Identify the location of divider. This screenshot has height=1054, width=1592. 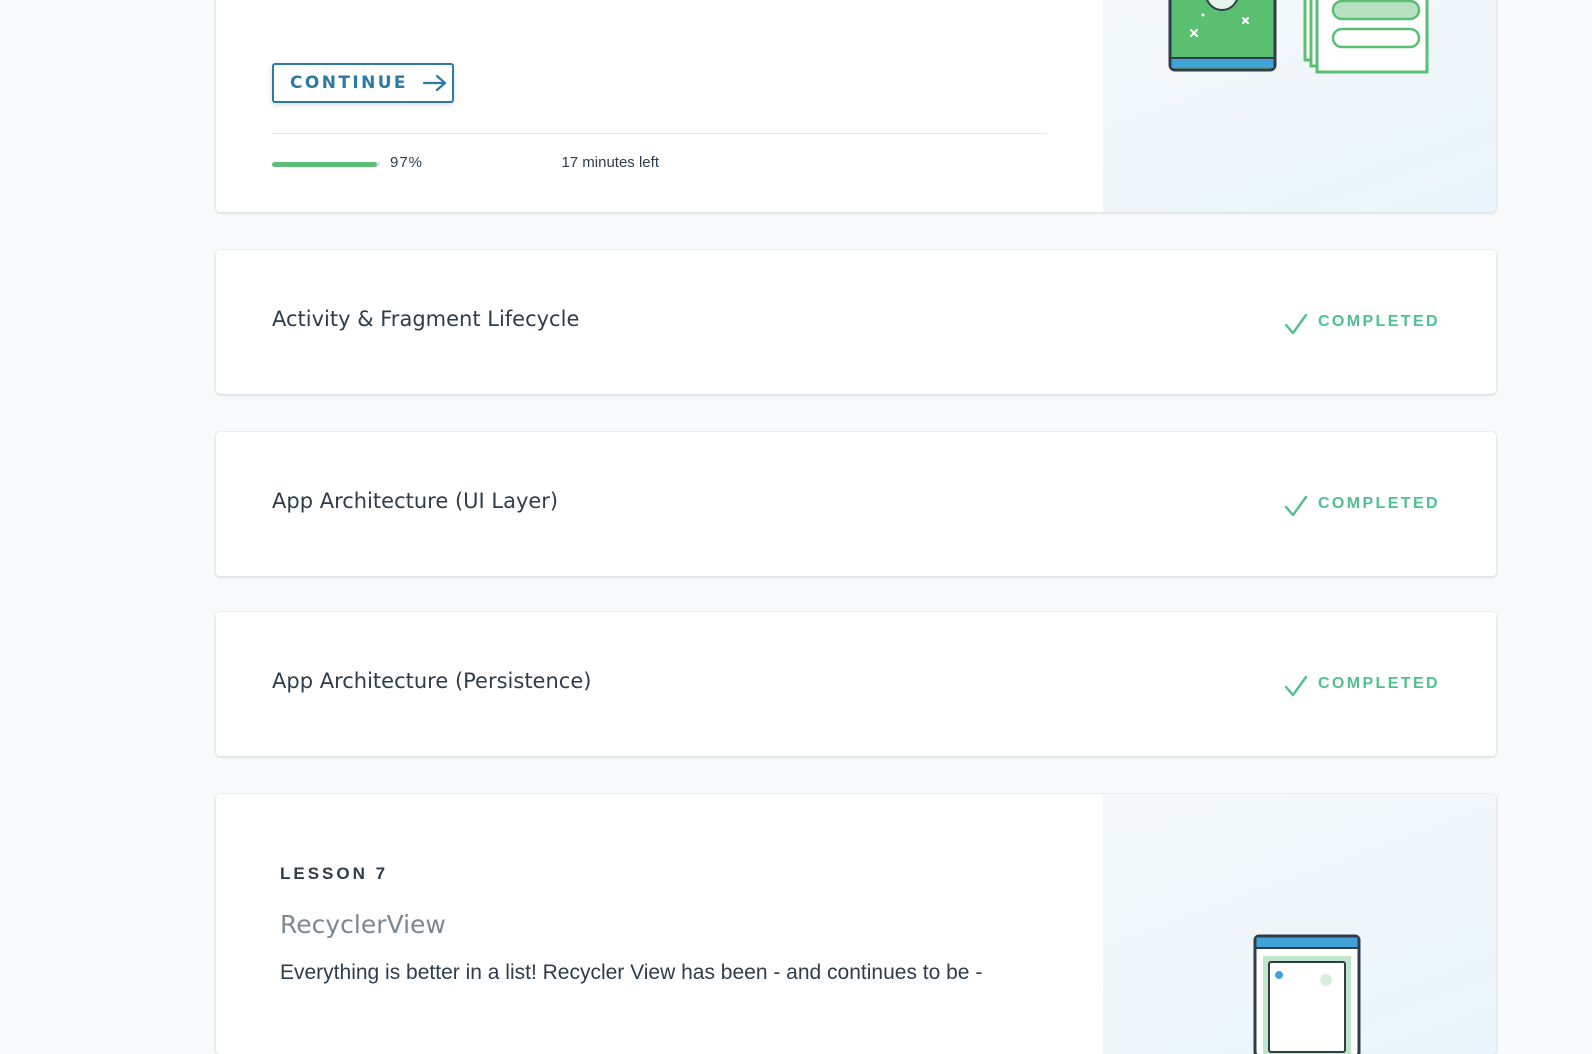
(659, 133).